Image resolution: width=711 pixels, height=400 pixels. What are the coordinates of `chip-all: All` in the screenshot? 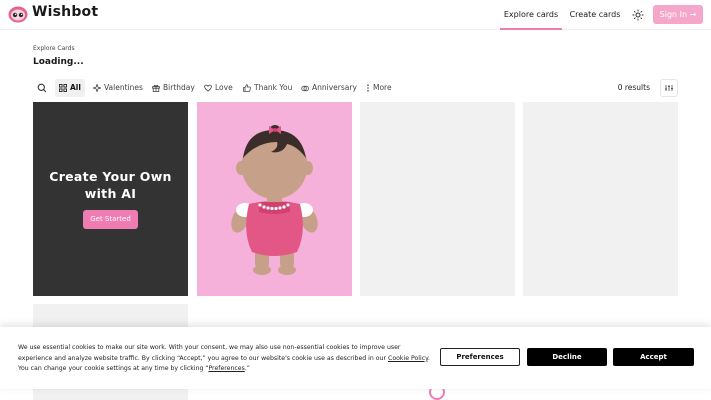 It's located at (70, 88).